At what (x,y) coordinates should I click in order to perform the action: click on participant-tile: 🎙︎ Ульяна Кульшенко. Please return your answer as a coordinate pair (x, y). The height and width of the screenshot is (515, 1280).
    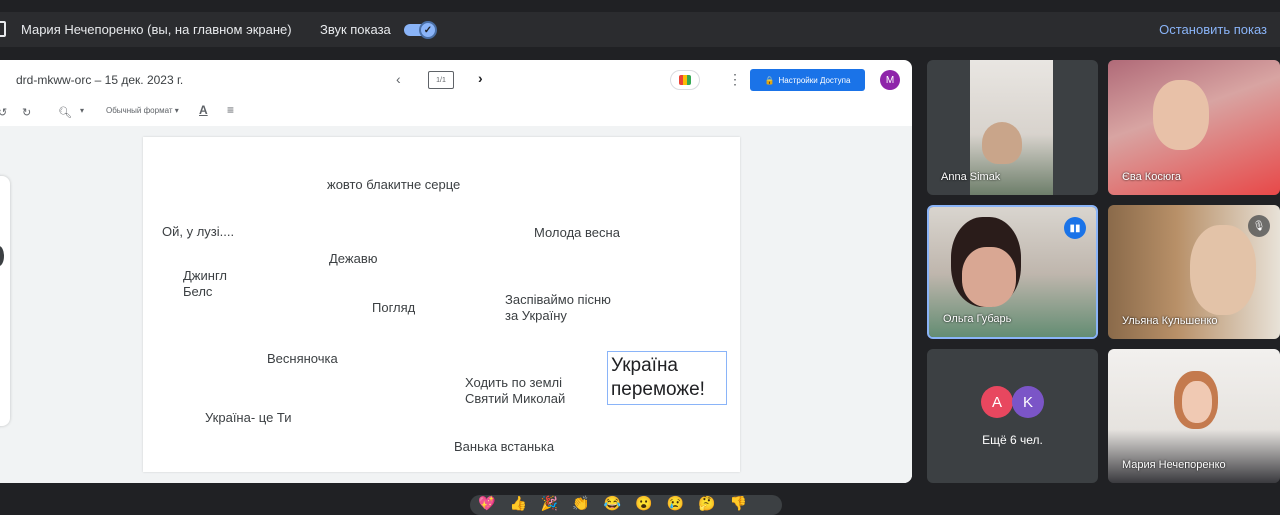
    Looking at the image, I should click on (1194, 272).